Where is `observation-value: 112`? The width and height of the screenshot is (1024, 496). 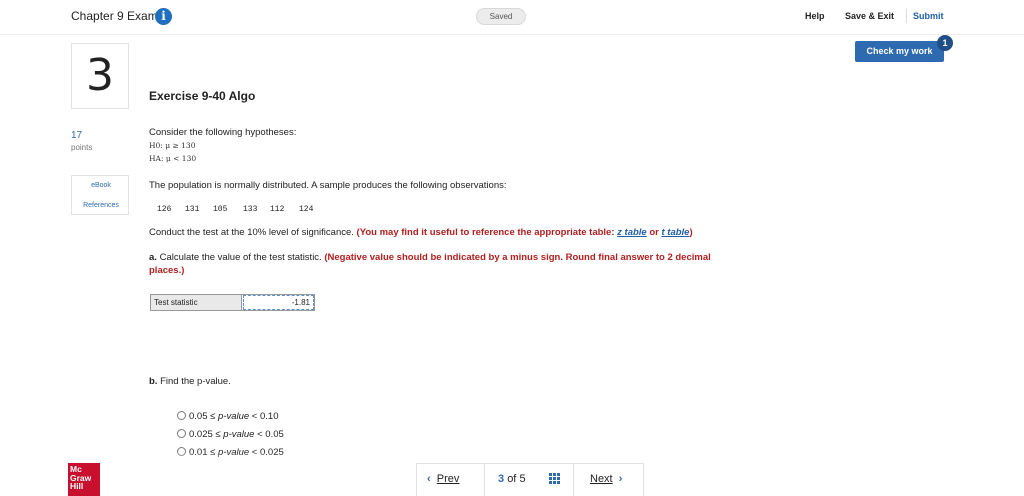 observation-value: 112 is located at coordinates (277, 209).